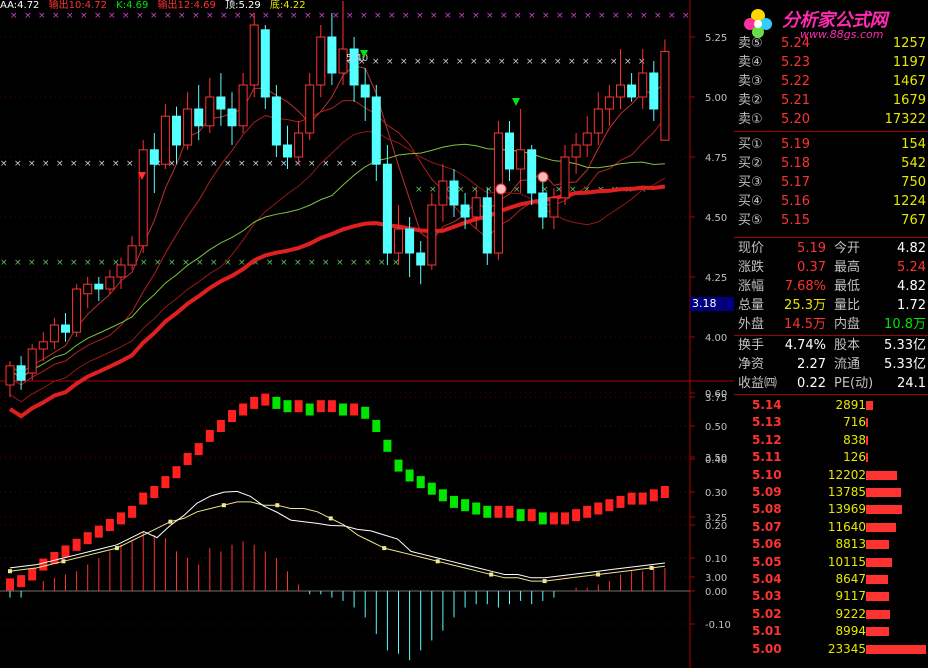  Describe the element at coordinates (905, 364) in the screenshot. I see `quote-value: 5.33亿` at that location.